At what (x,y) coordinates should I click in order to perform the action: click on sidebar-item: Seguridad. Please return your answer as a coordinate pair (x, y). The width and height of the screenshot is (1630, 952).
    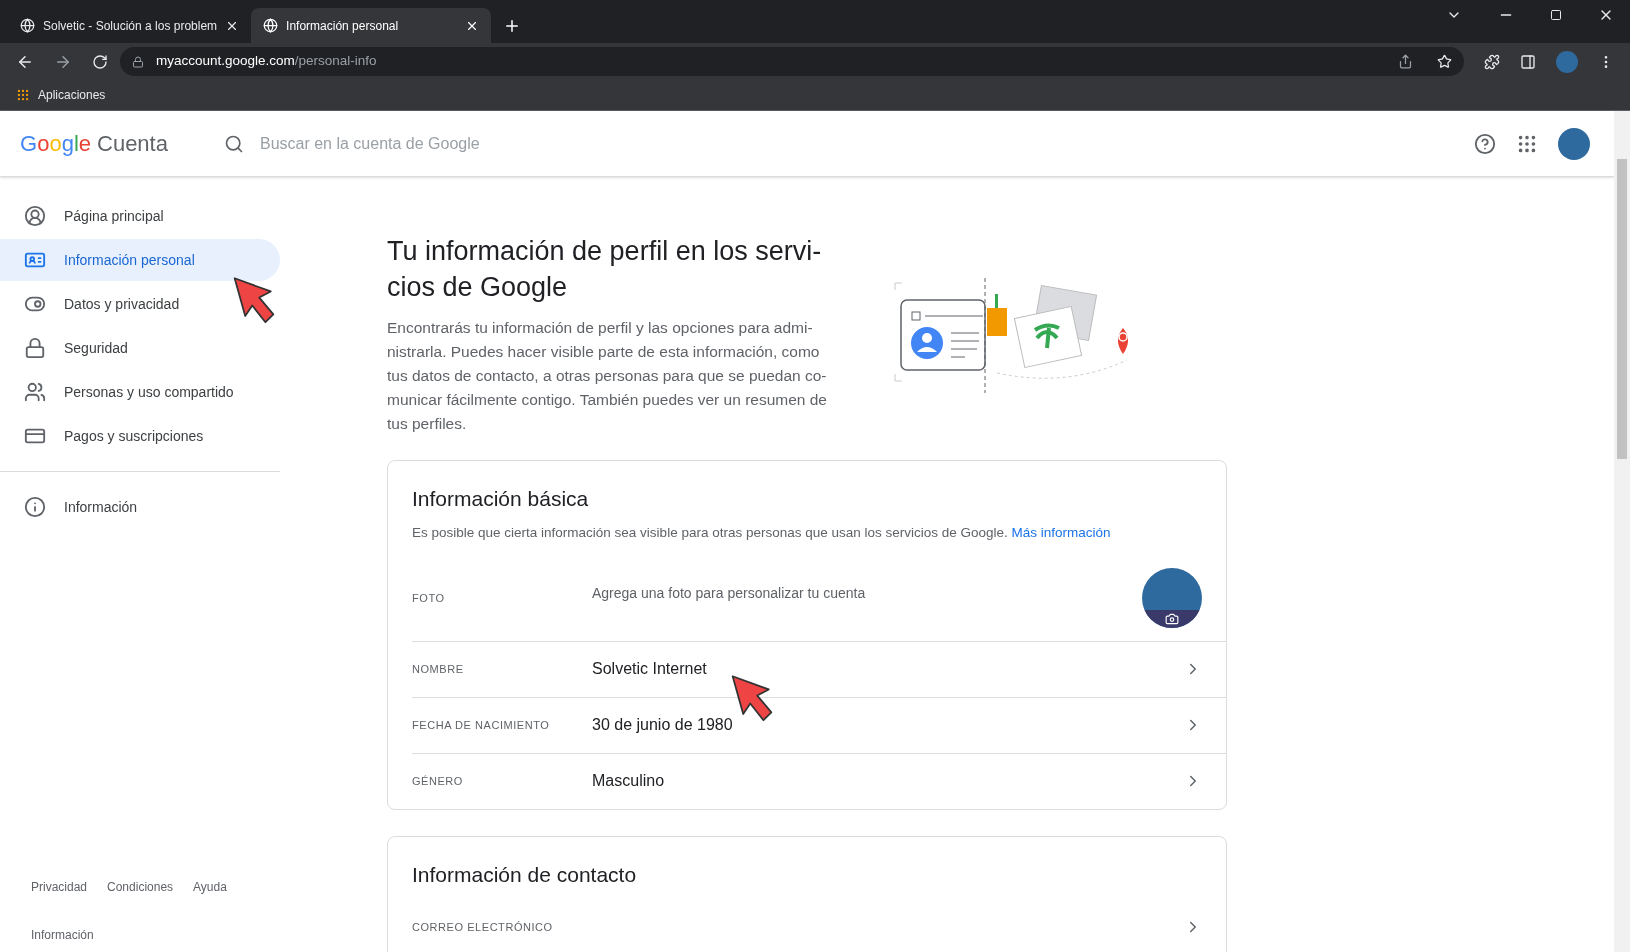
    Looking at the image, I should click on (140, 348).